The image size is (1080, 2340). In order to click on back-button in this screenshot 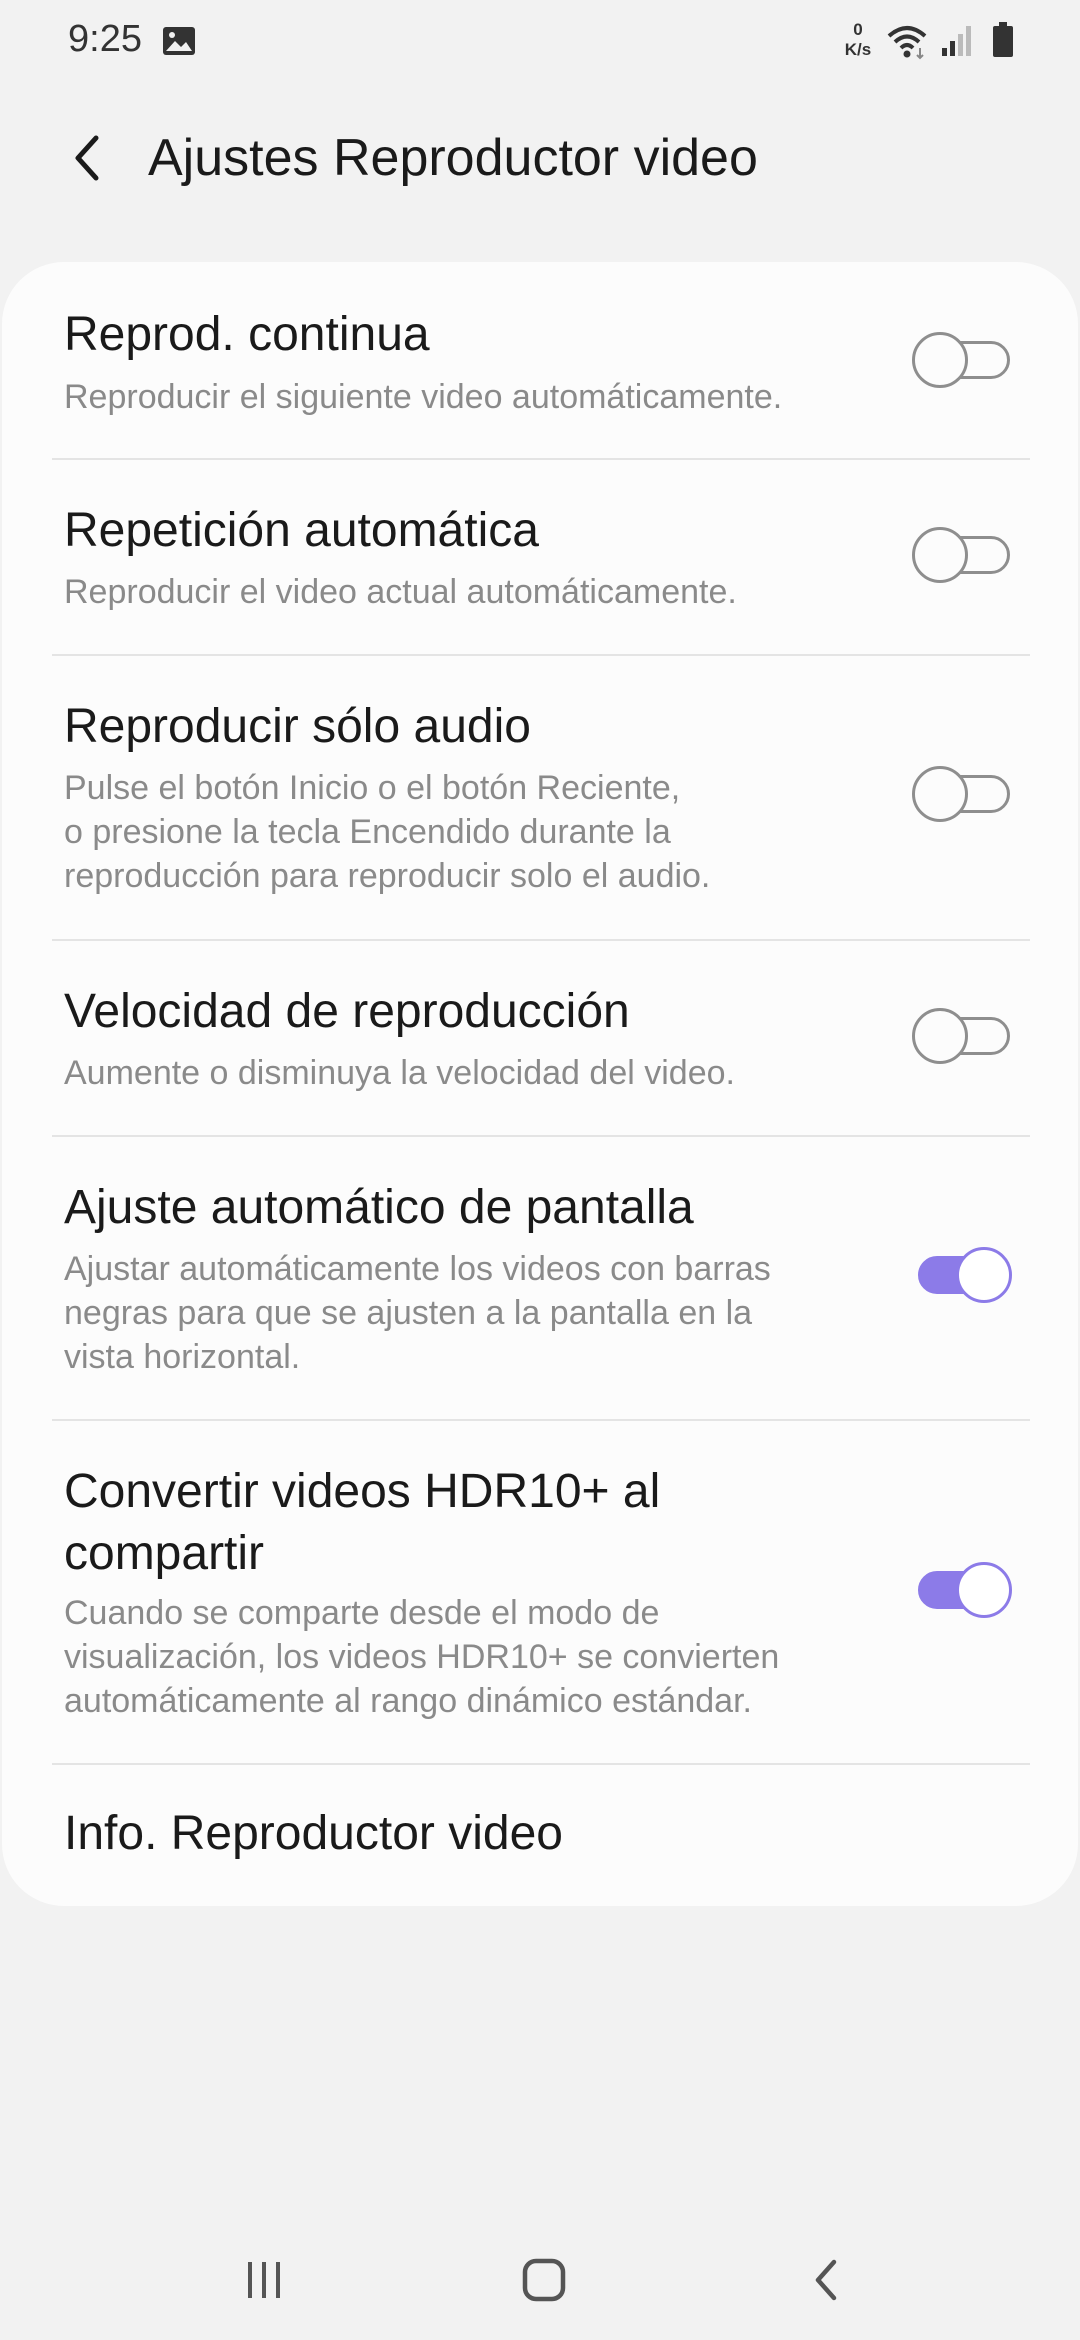, I will do `click(88, 158)`.